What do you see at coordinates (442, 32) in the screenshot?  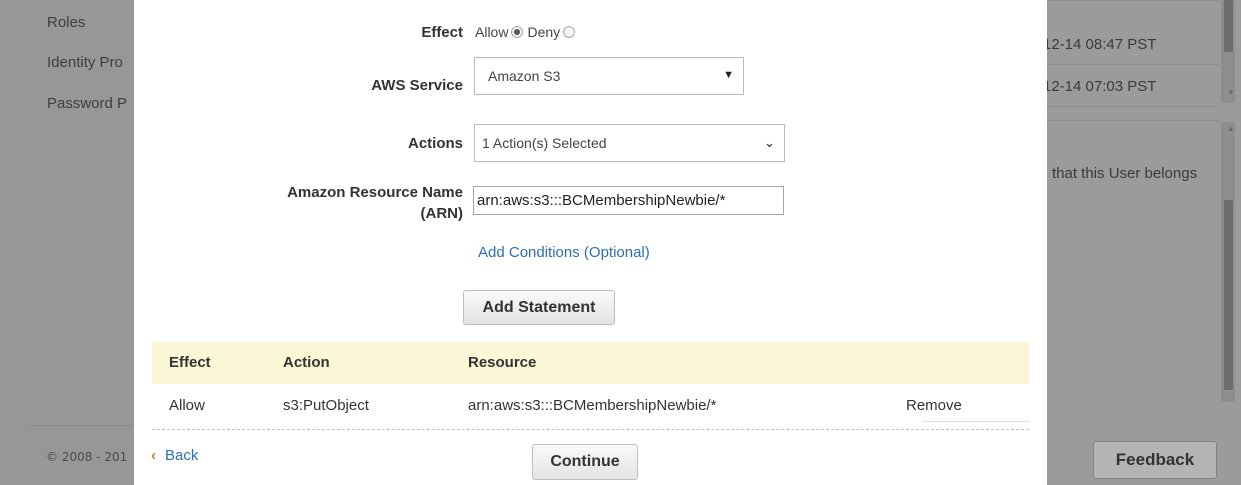 I see `effect-label: Effect` at bounding box center [442, 32].